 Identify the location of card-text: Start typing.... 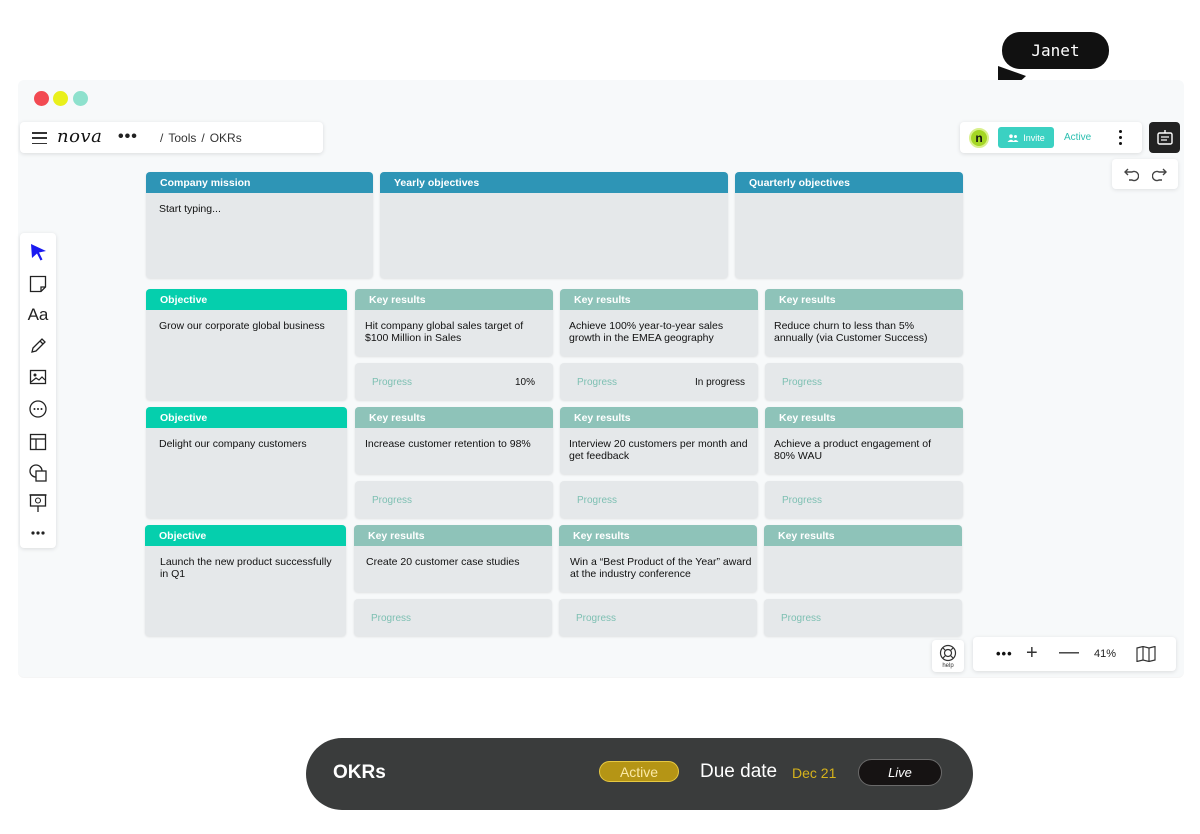
(259, 204).